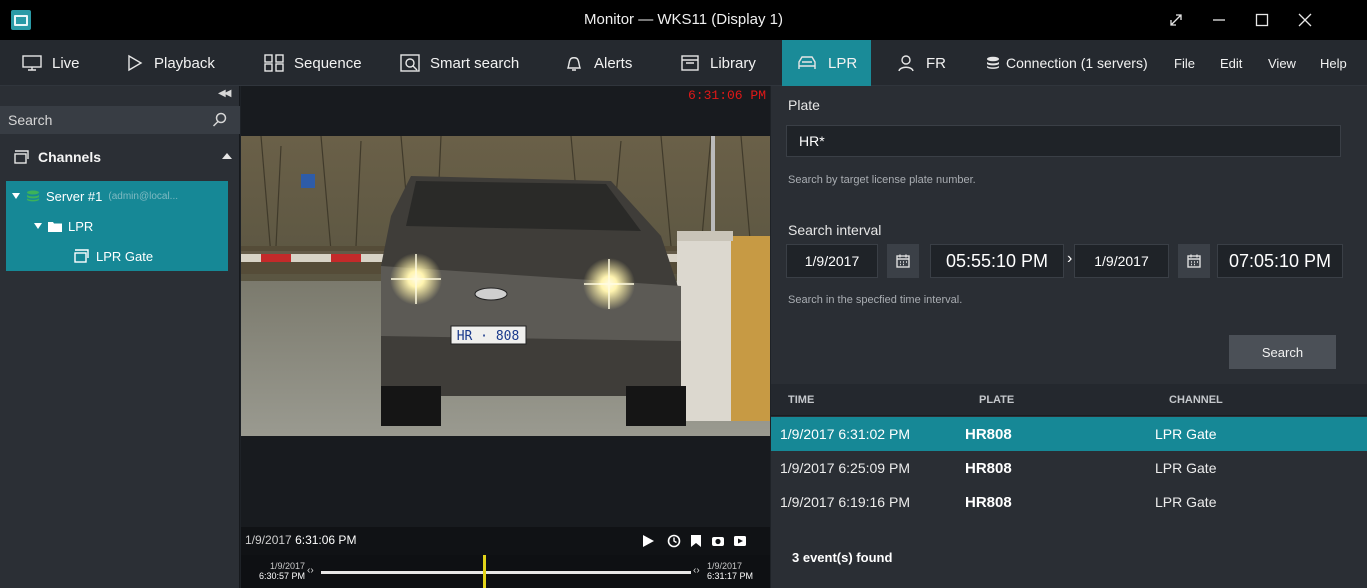 This screenshot has width=1367, height=588. Describe the element at coordinates (1219, 20) in the screenshot. I see `minimize-button` at that location.